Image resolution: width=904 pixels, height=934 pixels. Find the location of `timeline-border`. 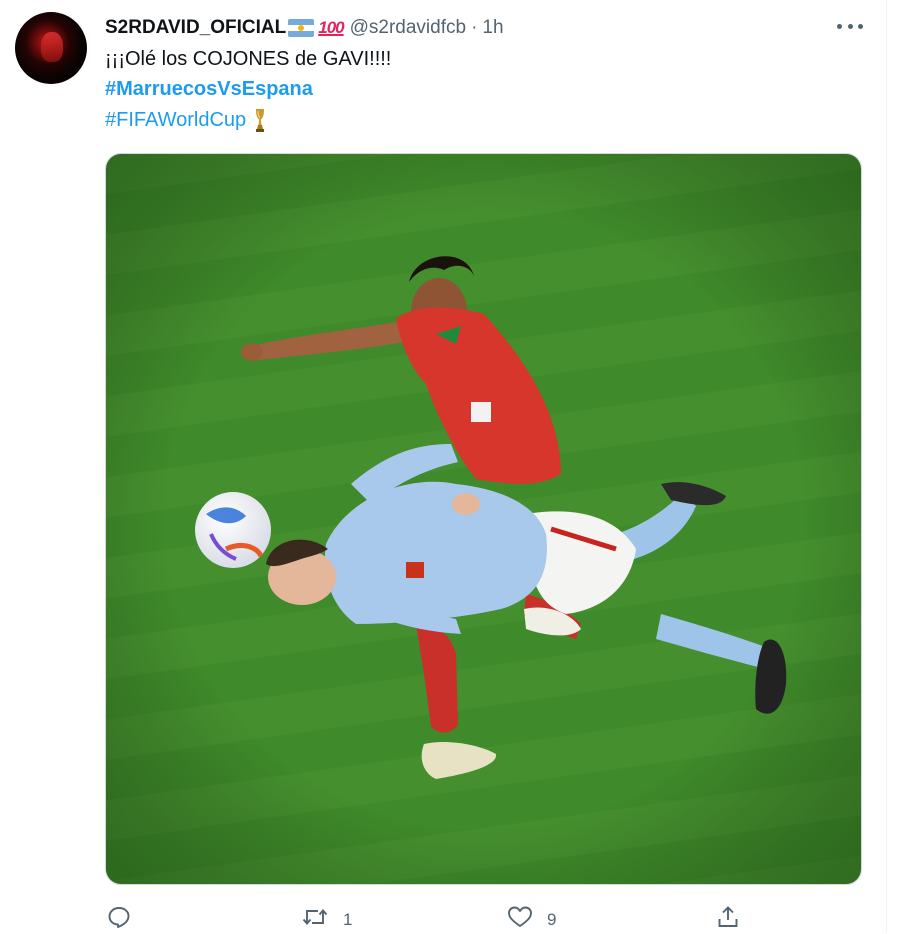

timeline-border is located at coordinates (886, 466).